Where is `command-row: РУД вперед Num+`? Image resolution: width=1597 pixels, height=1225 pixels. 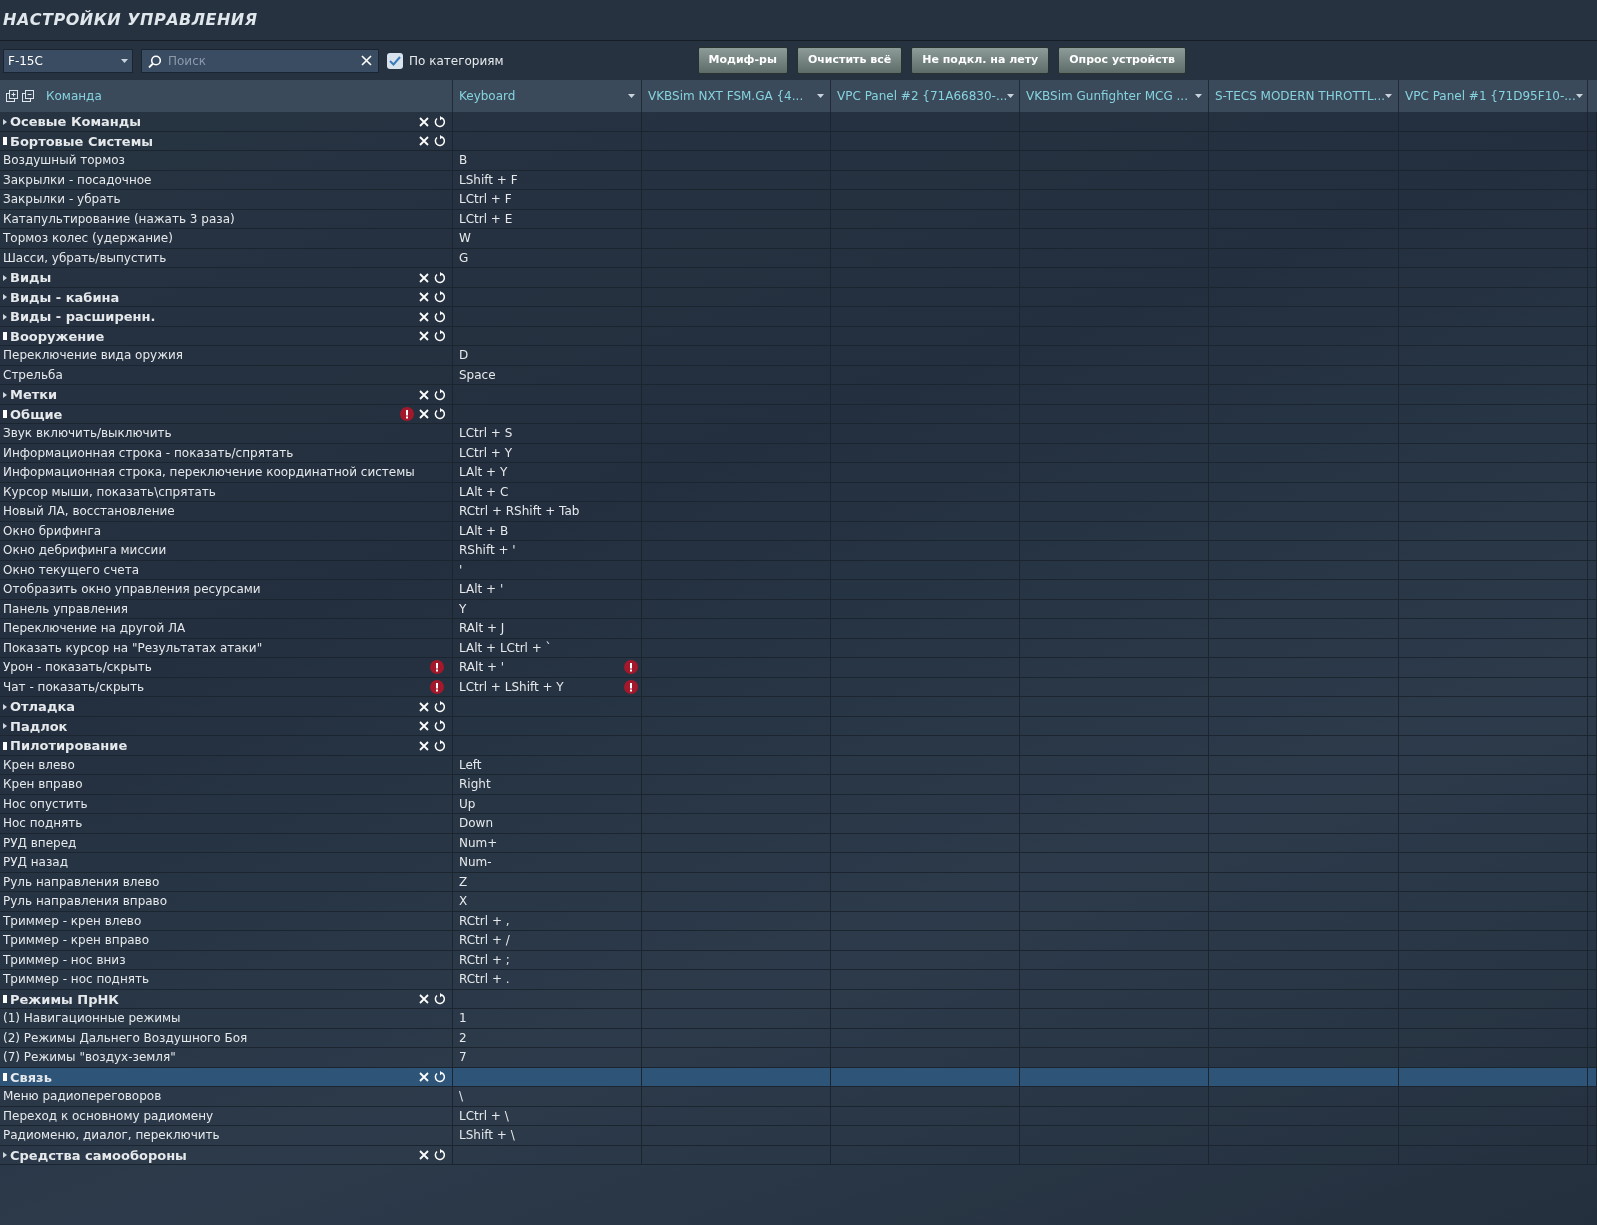 command-row: РУД вперед Num+ is located at coordinates (798, 843).